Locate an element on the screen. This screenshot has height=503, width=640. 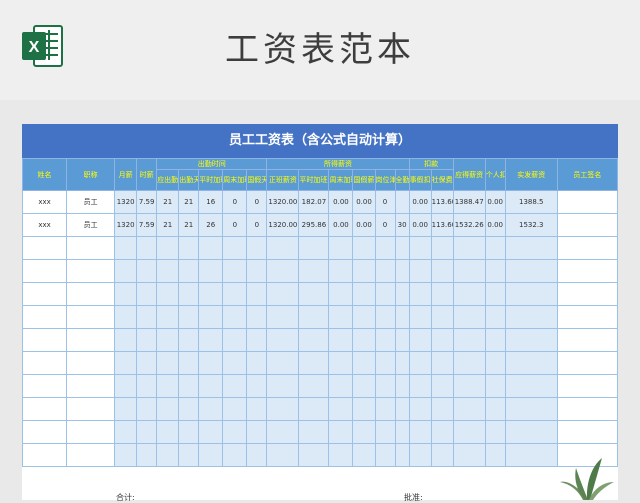
cell-hourly-wage: 7.59 is located at coordinates (147, 225).